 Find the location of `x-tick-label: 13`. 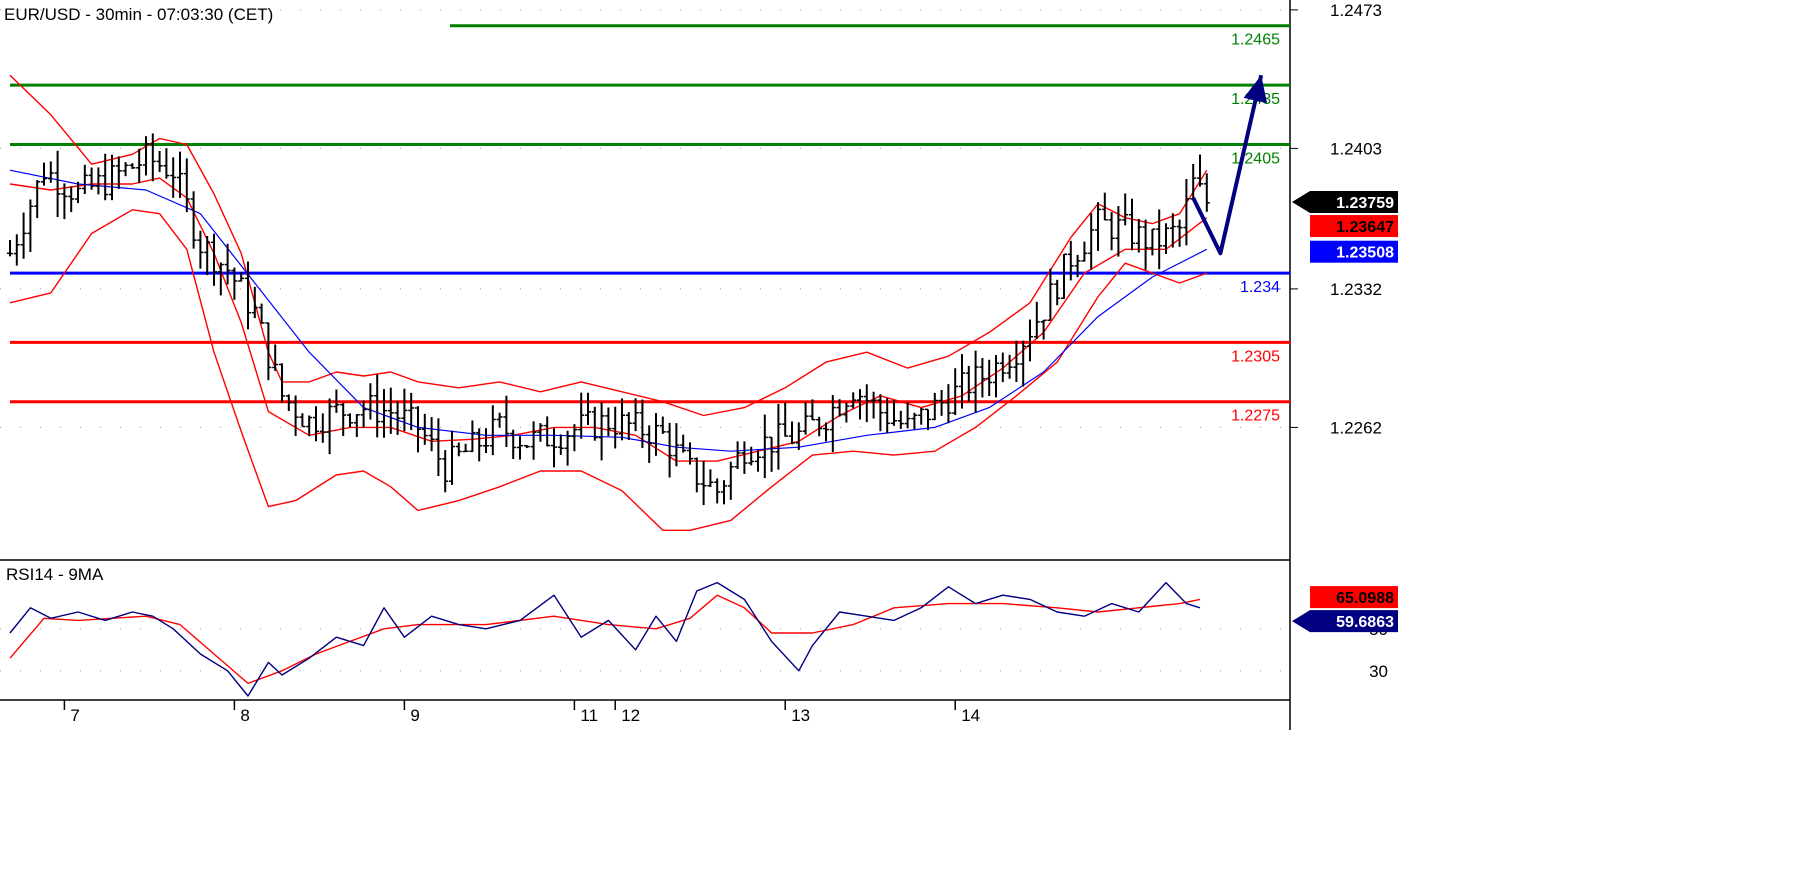

x-tick-label: 13 is located at coordinates (800, 715).